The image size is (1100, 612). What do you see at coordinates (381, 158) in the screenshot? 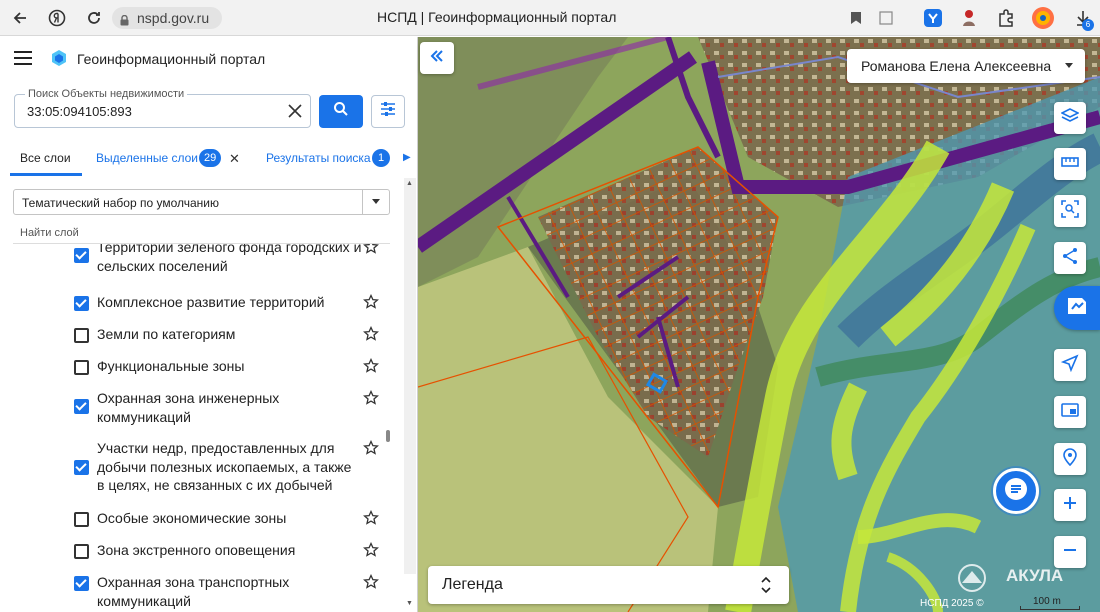
I see `results-count-badge: 1` at bounding box center [381, 158].